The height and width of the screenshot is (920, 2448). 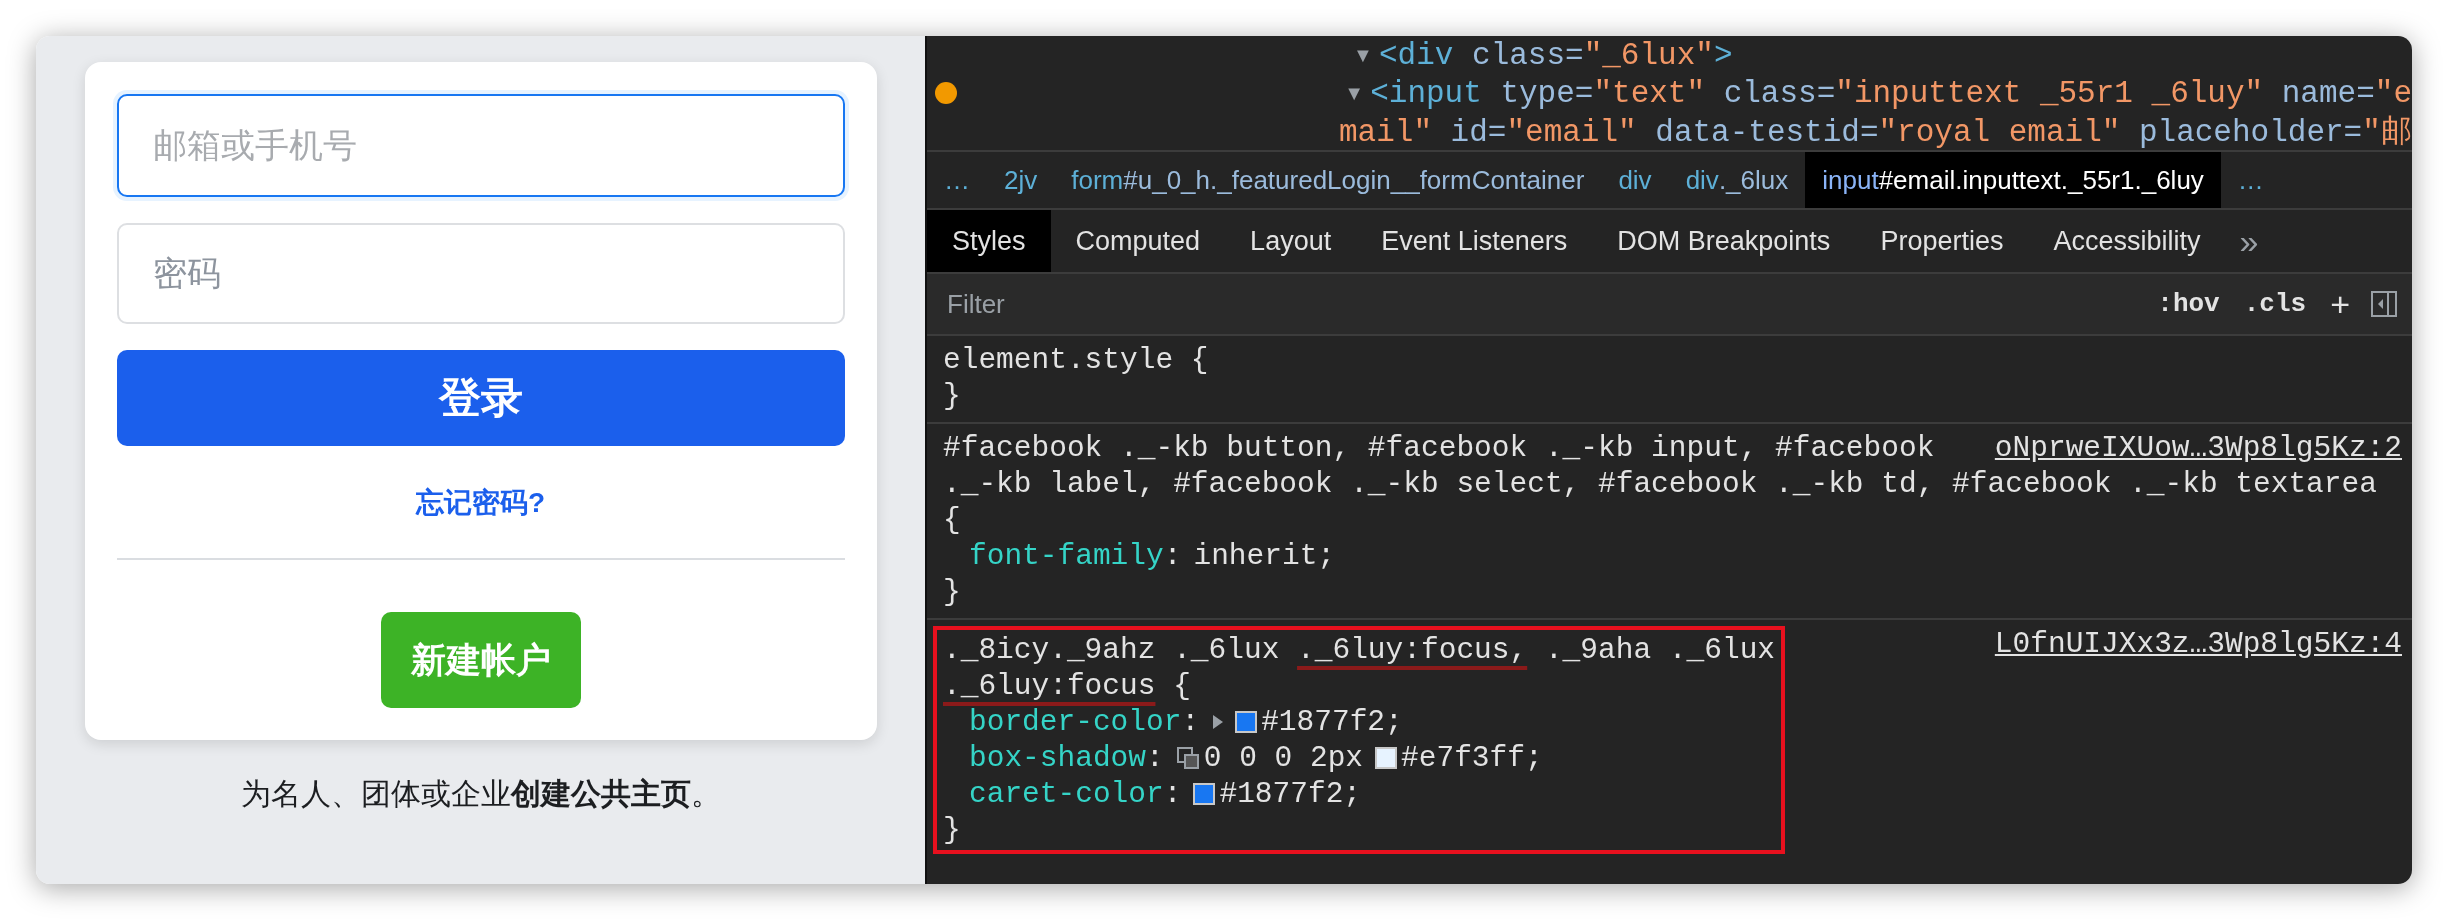 I want to click on class-toggle-button: .cls, so click(x=2275, y=304).